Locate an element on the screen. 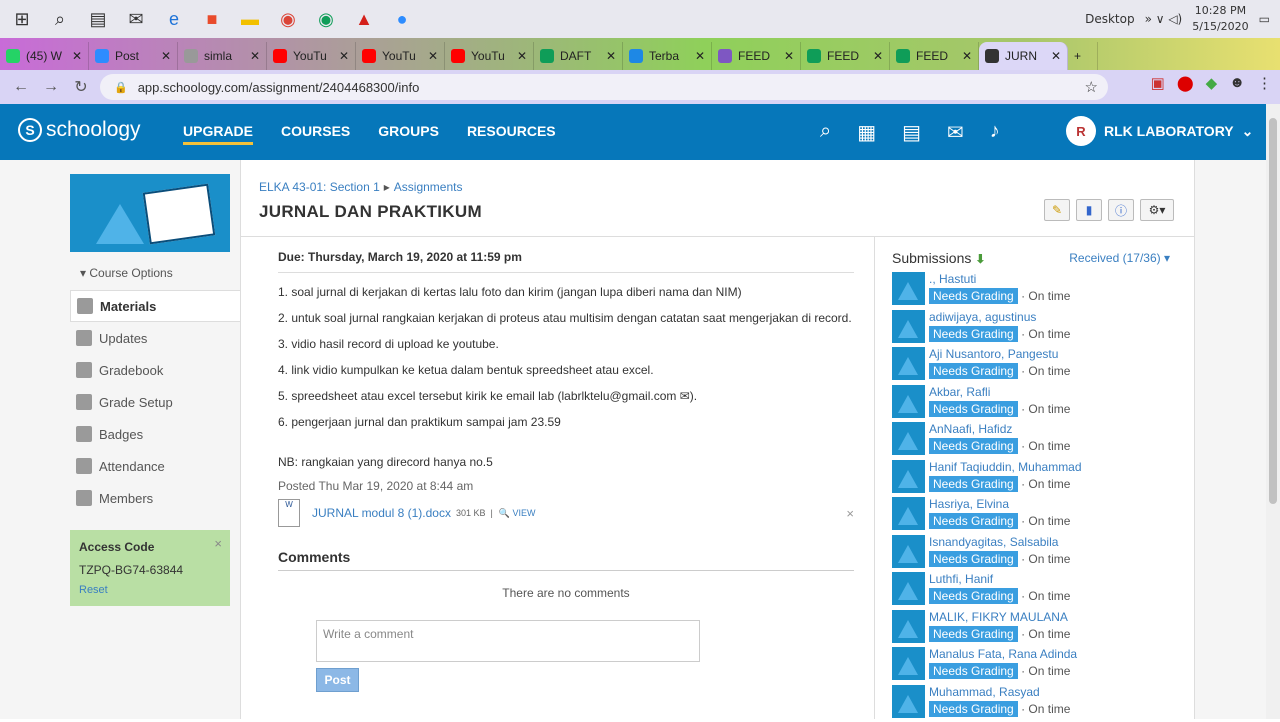  extension-icon: ▣ is located at coordinates (1158, 83).